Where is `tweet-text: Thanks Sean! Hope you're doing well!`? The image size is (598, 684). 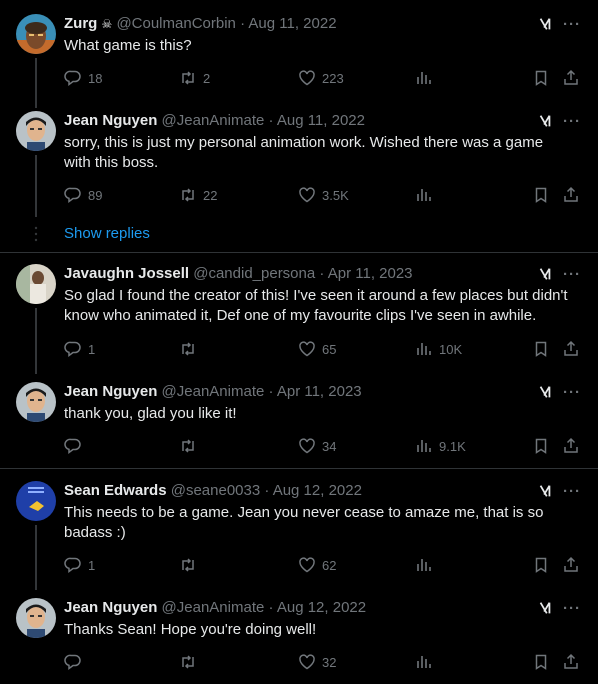
tweet-text: Thanks Sean! Hope you're doing well! is located at coordinates (190, 629).